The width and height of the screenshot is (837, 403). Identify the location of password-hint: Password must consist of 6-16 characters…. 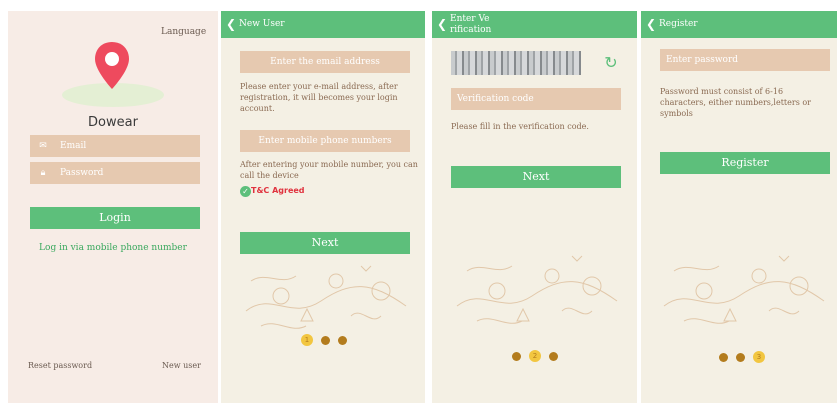
(735, 102).